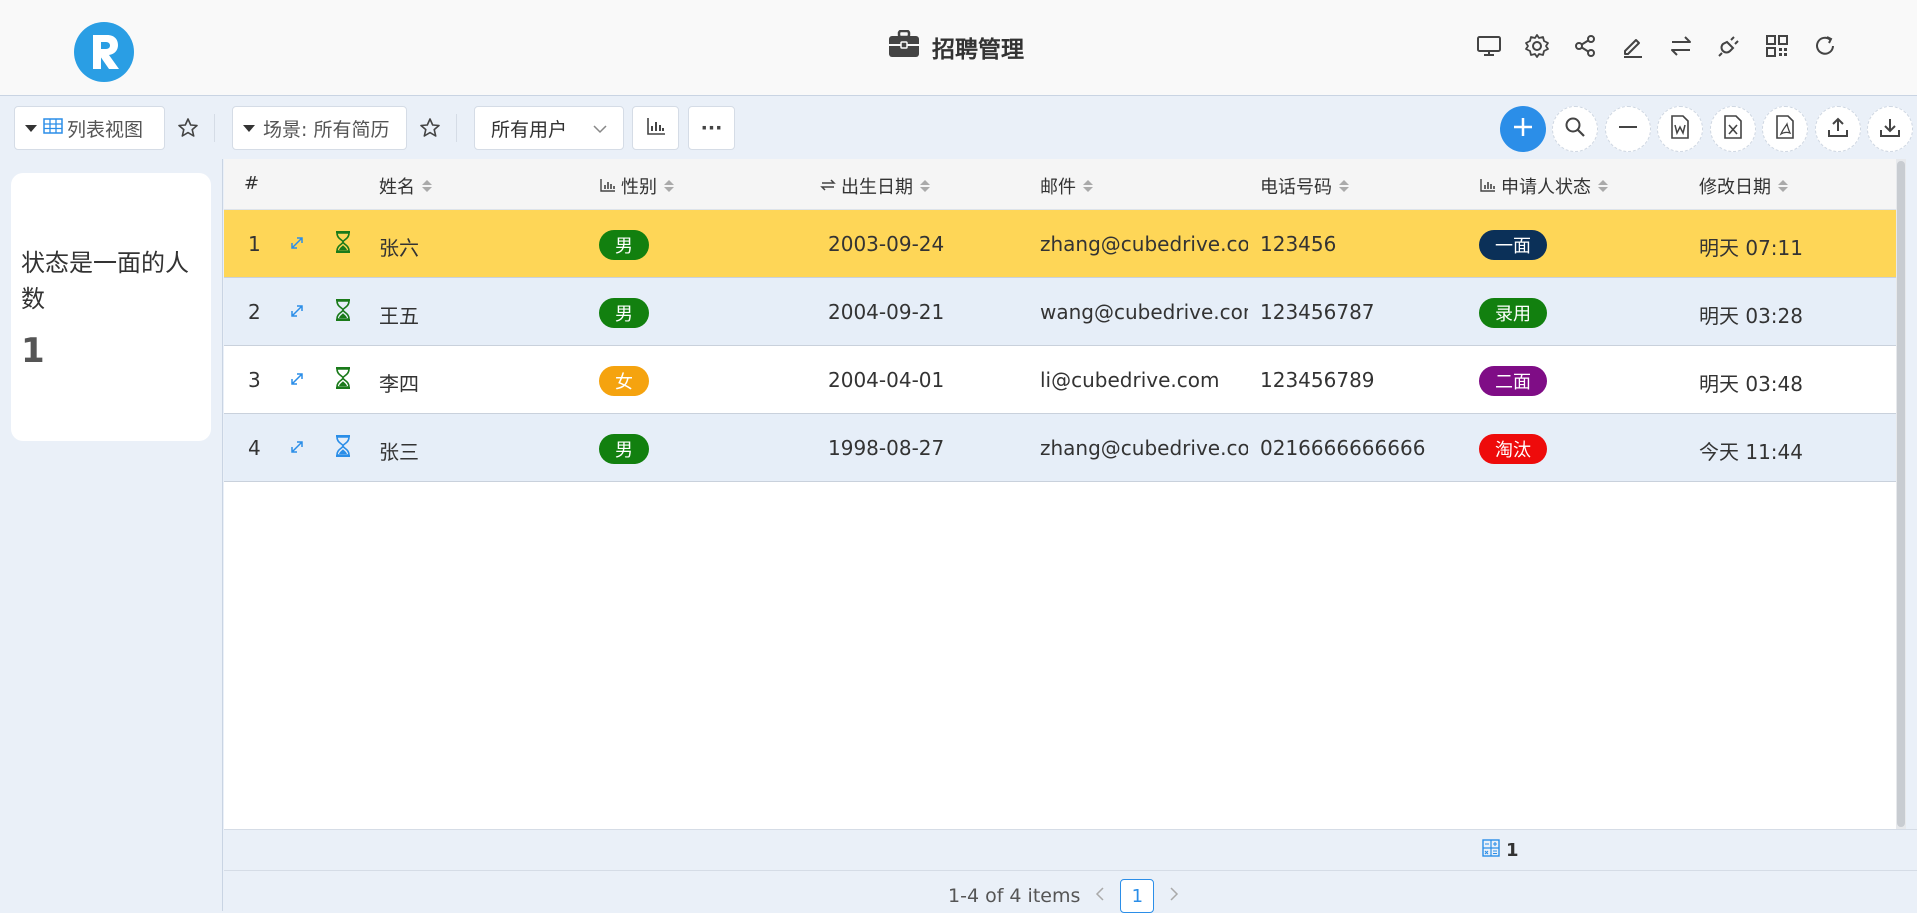 The height and width of the screenshot is (913, 1917). Describe the element at coordinates (1014, 896) in the screenshot. I see `pager-range: 1-4 of 4 items` at that location.